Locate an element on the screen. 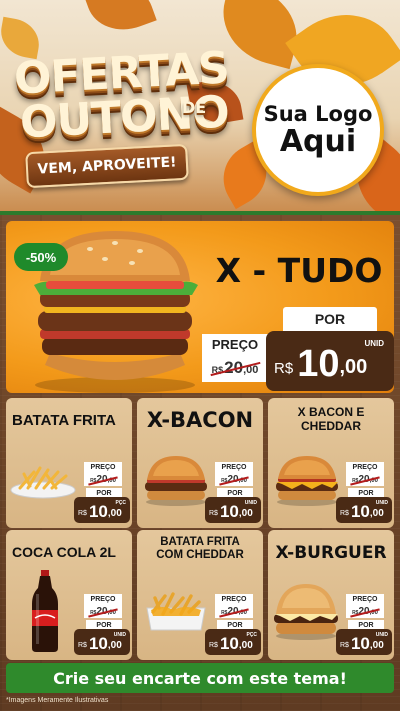 The height and width of the screenshot is (711, 400). hero-unit: UNID is located at coordinates (374, 343).